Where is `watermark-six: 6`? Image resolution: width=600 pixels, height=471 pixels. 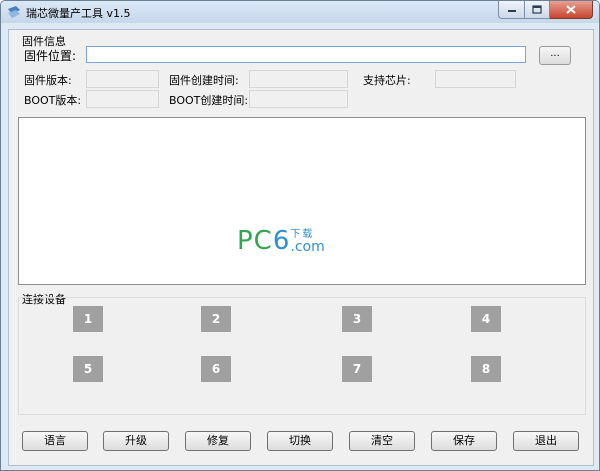
watermark-six: 6 is located at coordinates (281, 241).